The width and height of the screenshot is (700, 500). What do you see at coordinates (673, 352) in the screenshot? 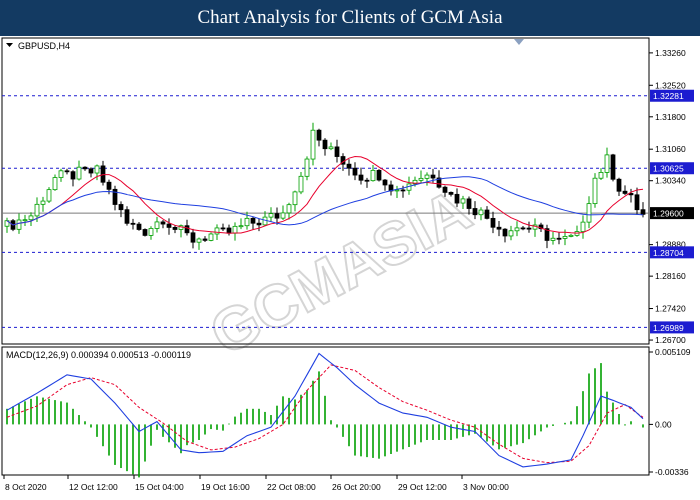
I see `macd-y-tick-label: 0.005109` at bounding box center [673, 352].